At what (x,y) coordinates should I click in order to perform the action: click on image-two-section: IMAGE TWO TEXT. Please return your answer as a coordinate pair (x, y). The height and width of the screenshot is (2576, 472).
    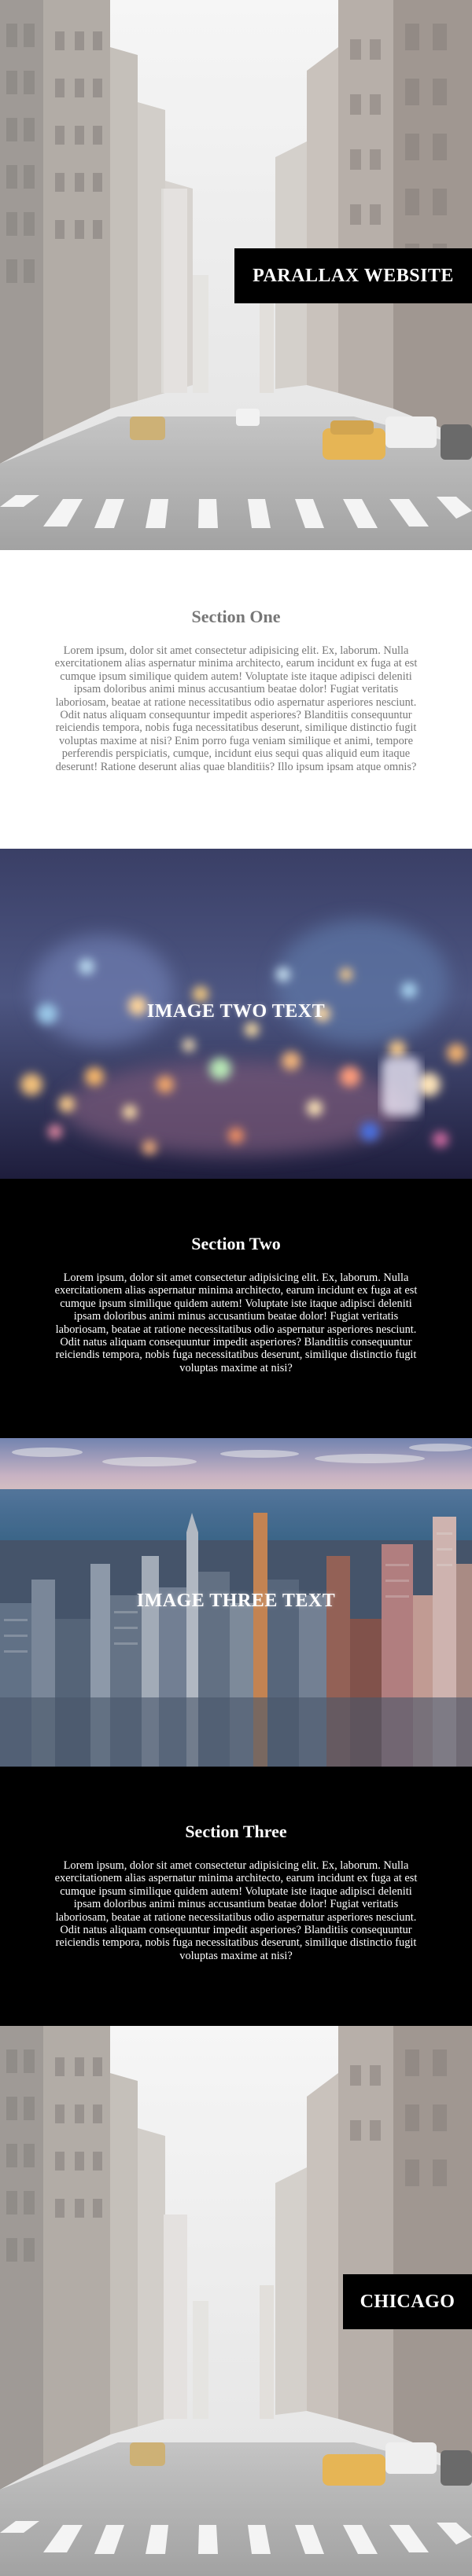
    Looking at the image, I should click on (236, 1014).